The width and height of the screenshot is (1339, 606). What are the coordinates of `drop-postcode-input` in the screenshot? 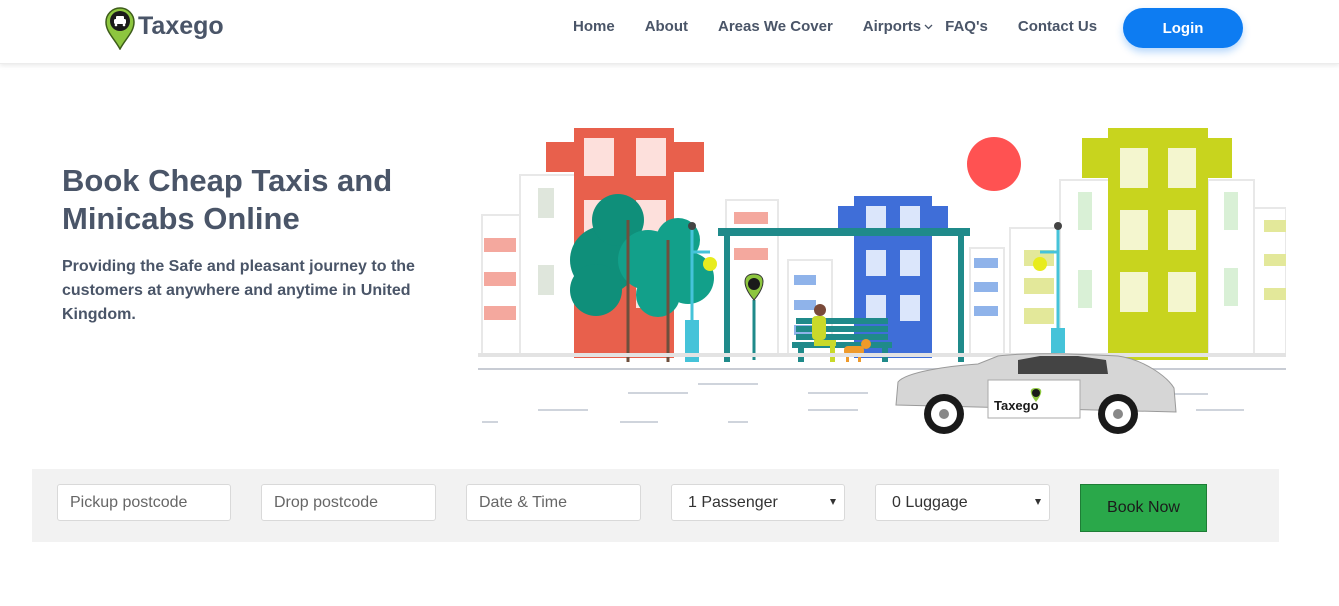 It's located at (348, 502).